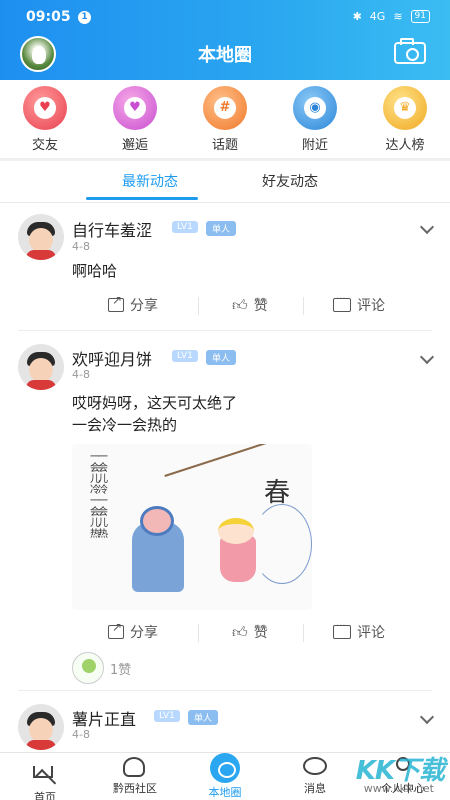 The image size is (450, 800). What do you see at coordinates (142, 198) in the screenshot?
I see `active-tab-indicator` at bounding box center [142, 198].